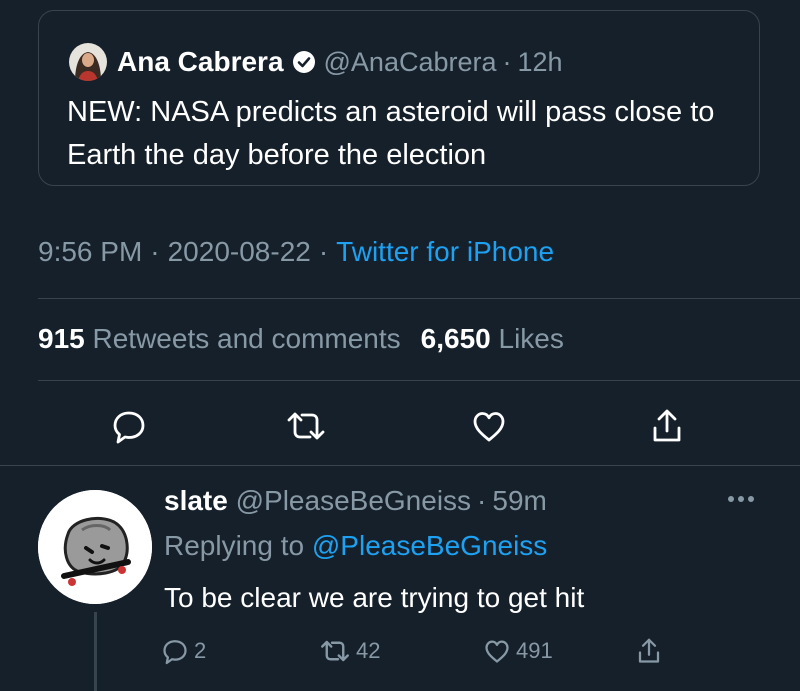 This screenshot has height=691, width=800. I want to click on reply-retweet-count: 42, so click(368, 650).